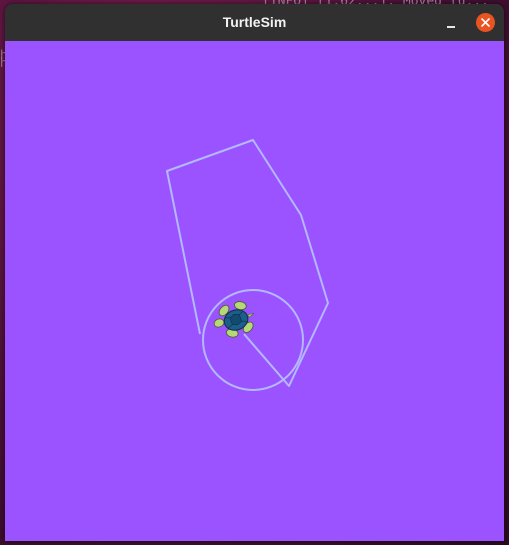  I want to click on trail-drawing, so click(247, 265).